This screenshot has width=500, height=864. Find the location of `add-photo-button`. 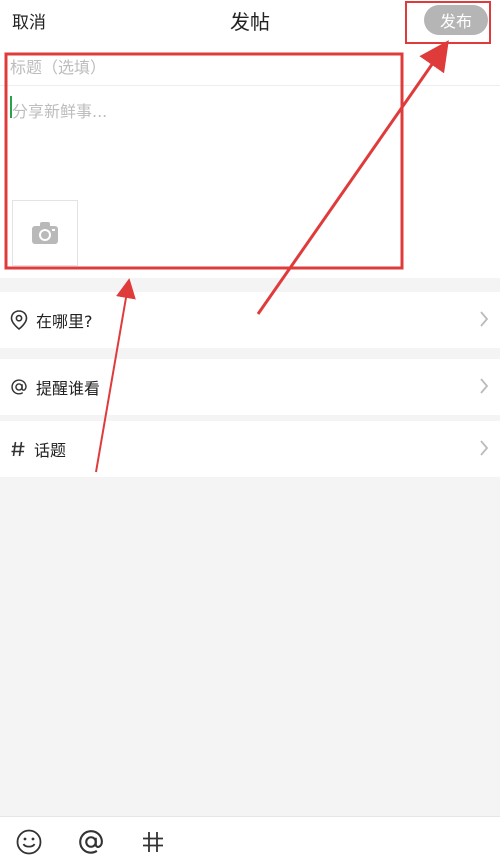

add-photo-button is located at coordinates (45, 233).